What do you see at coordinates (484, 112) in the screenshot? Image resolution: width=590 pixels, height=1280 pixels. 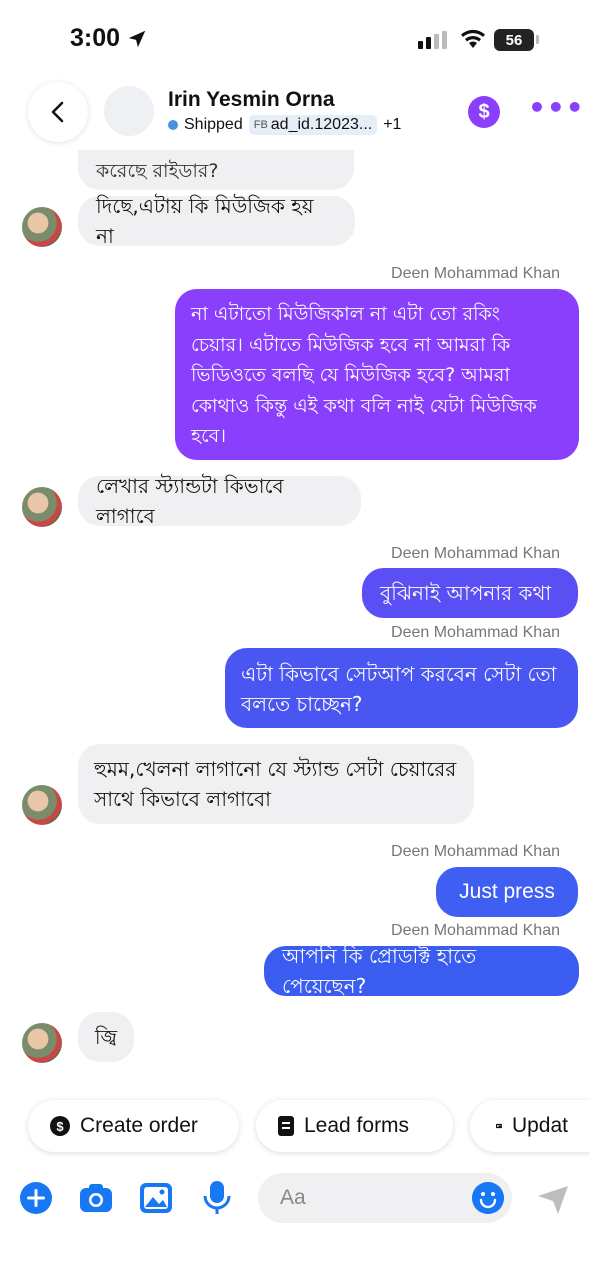 I see `dollar-icon: $` at bounding box center [484, 112].